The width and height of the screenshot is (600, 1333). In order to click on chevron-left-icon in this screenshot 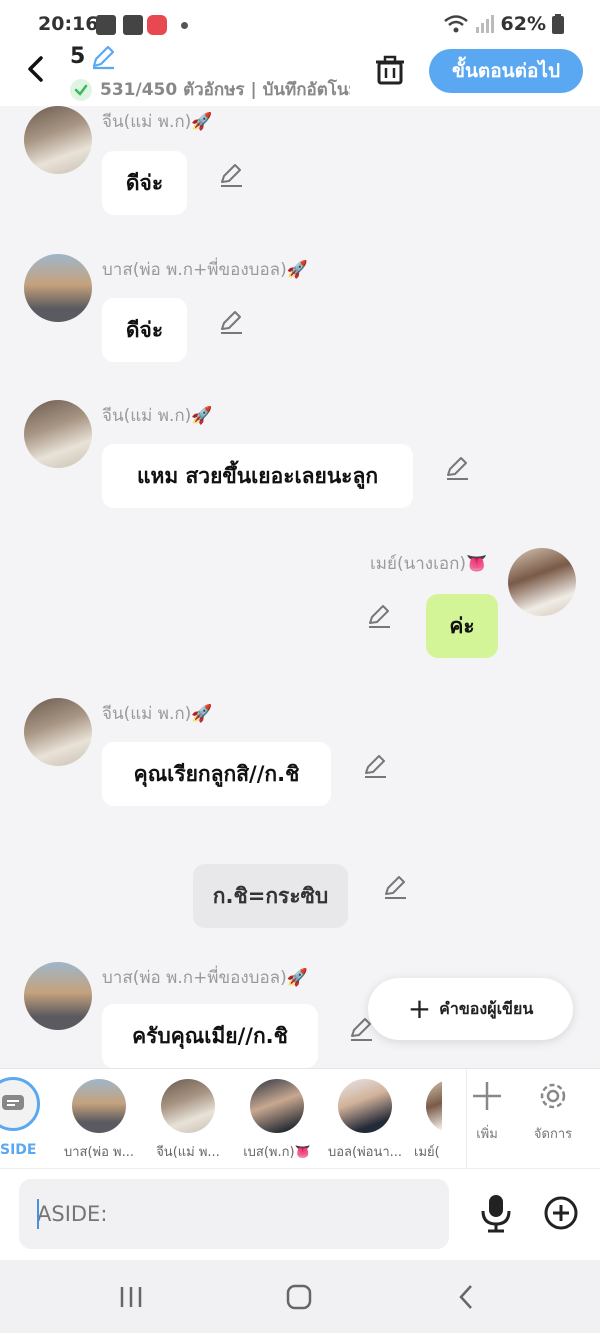, I will do `click(35, 69)`.